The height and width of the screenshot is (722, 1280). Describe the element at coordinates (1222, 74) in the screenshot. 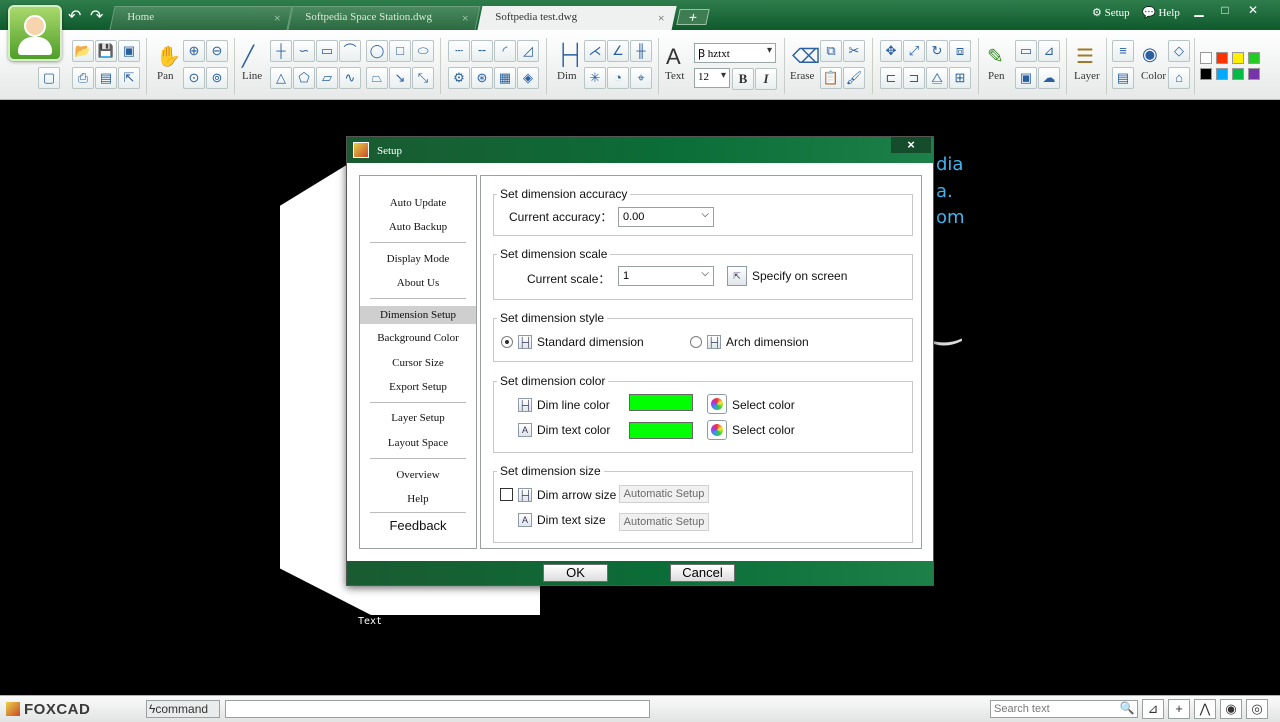

I see `color-swatch-cyan` at that location.